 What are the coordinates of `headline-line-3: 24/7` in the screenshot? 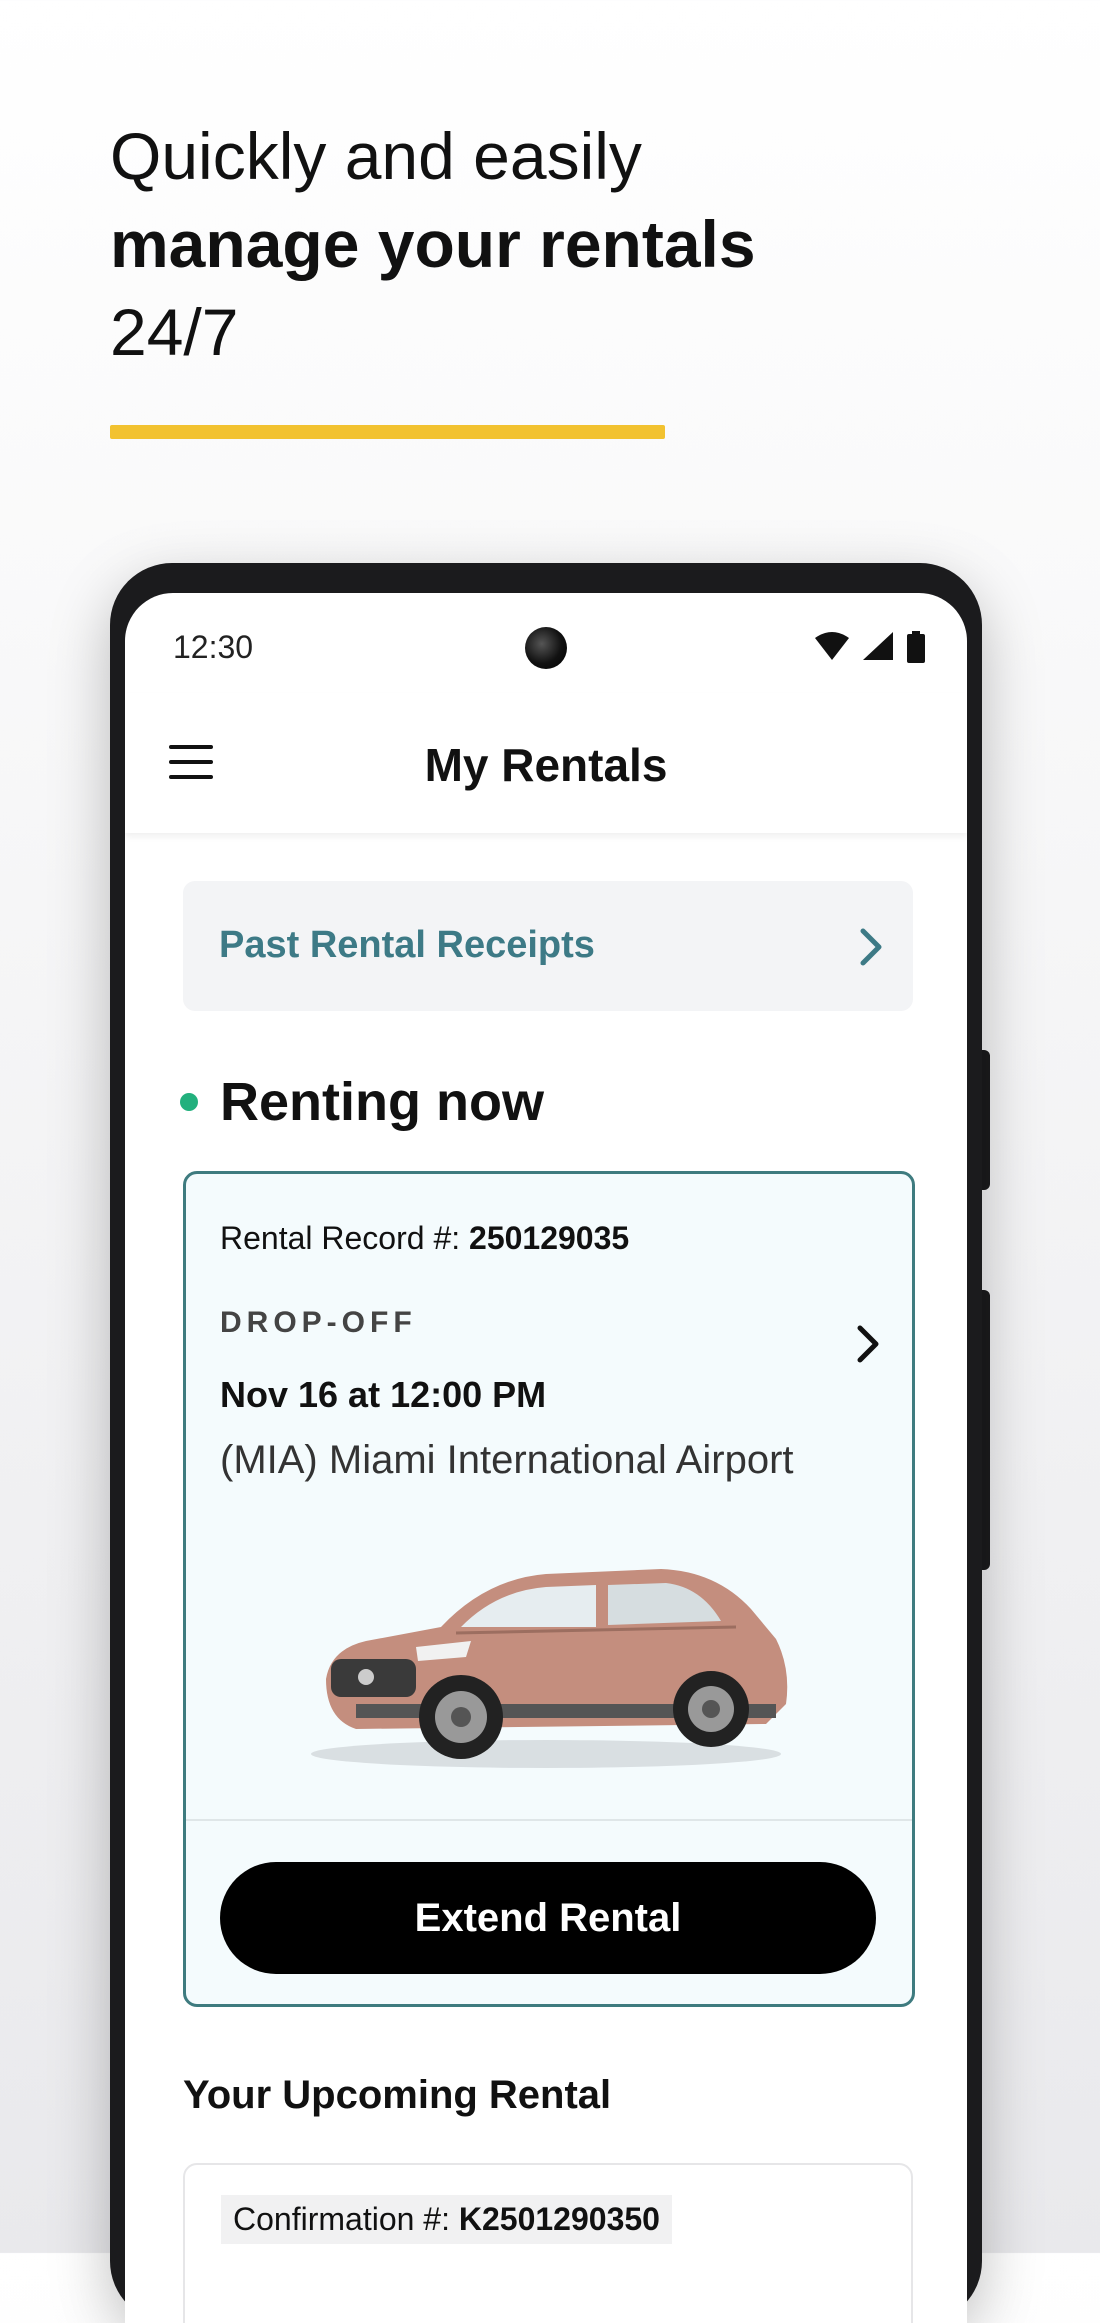 It's located at (174, 332).